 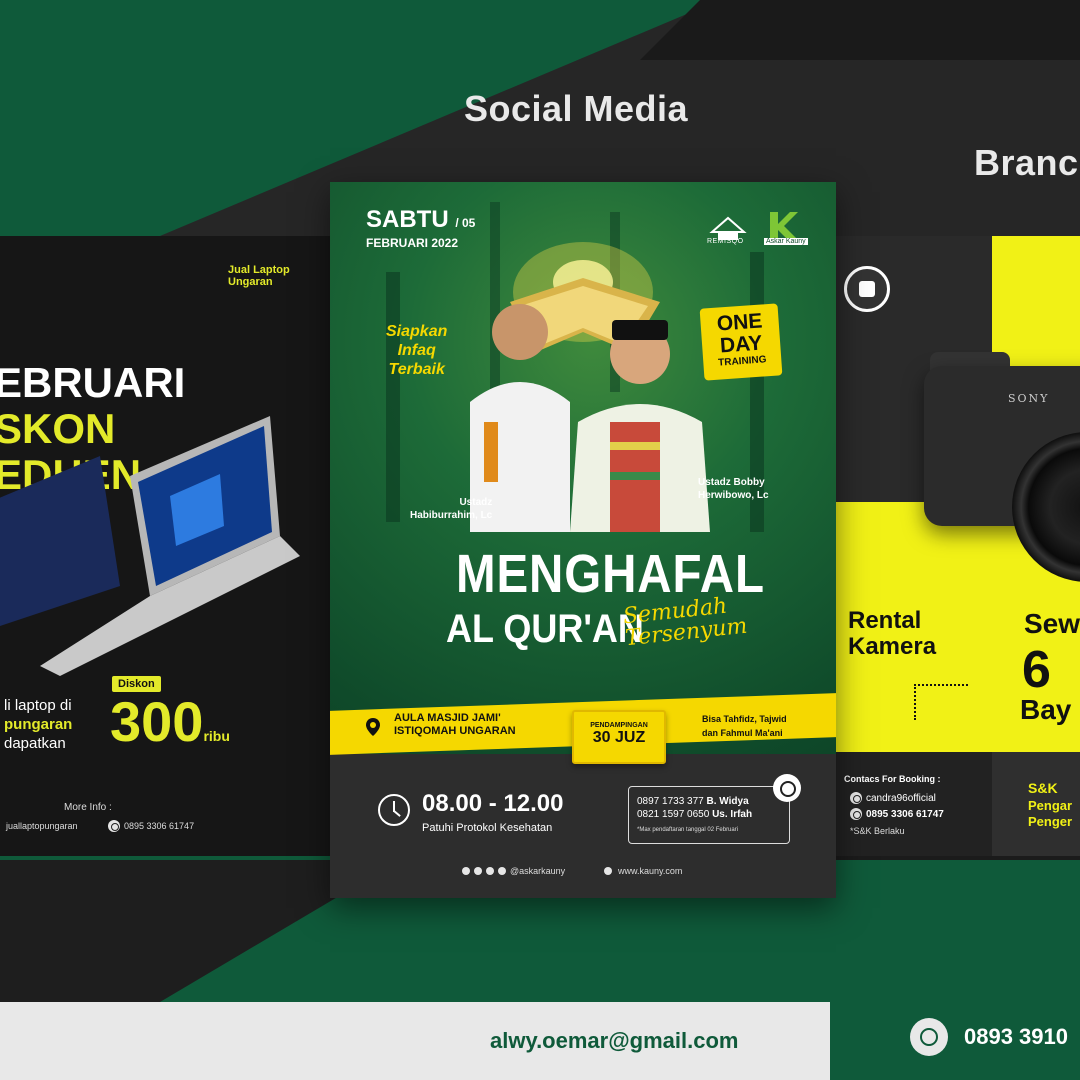 I want to click on laptop-image, so click(x=150, y=546).